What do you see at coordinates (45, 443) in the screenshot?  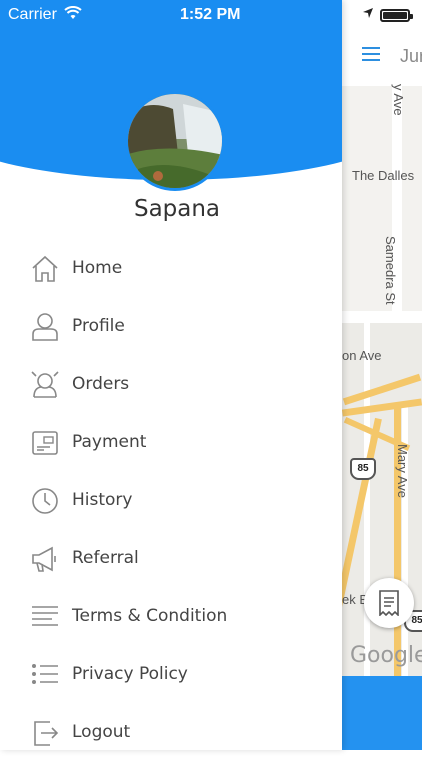 I see `payment-icon` at bounding box center [45, 443].